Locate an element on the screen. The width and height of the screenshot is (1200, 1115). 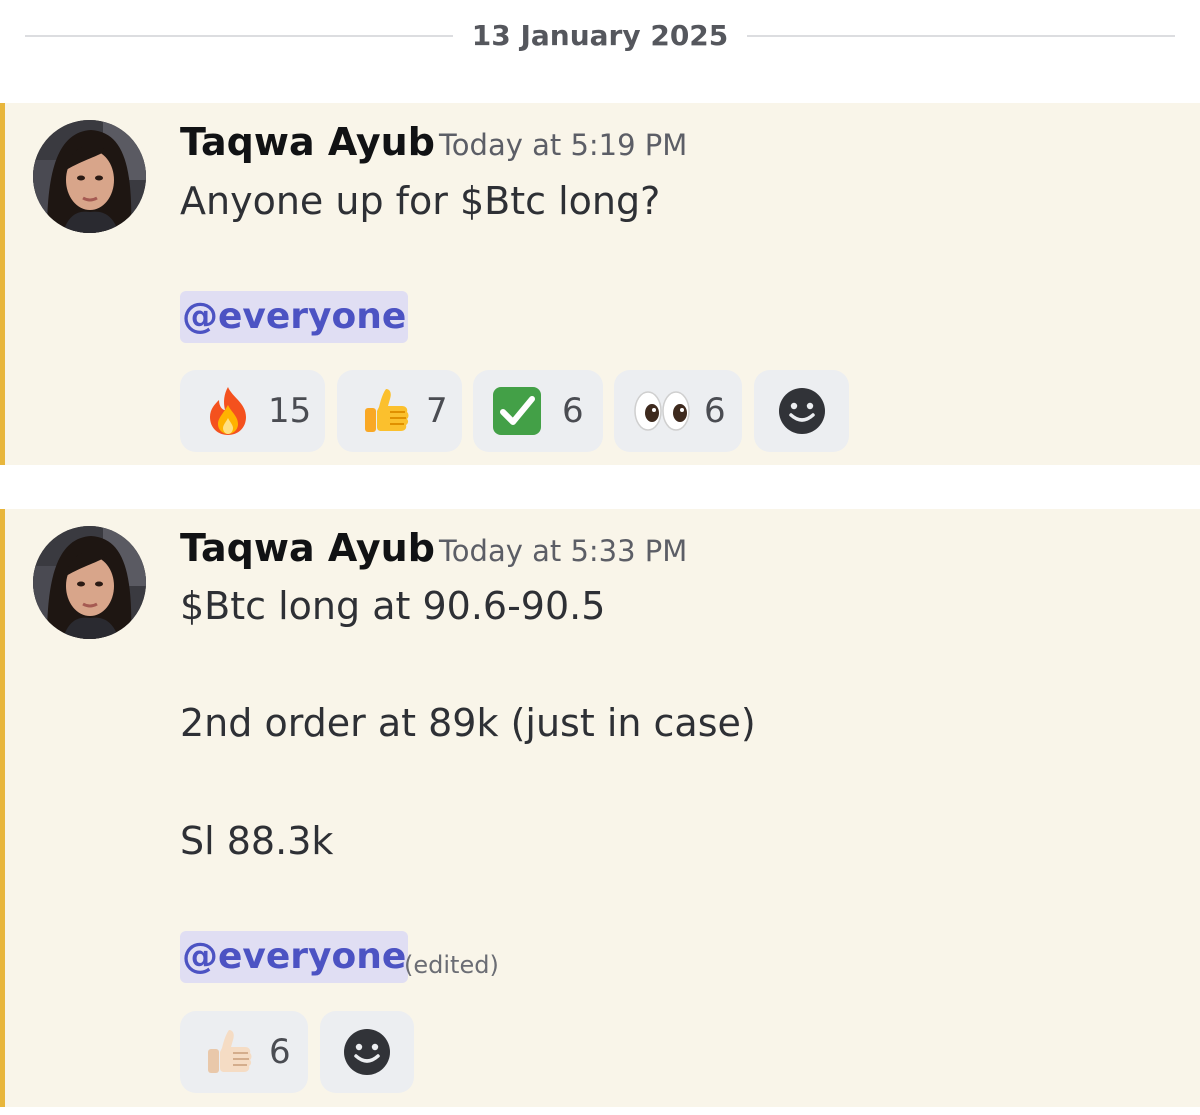
thumbs-up-light-skin-icon is located at coordinates (230, 1051).